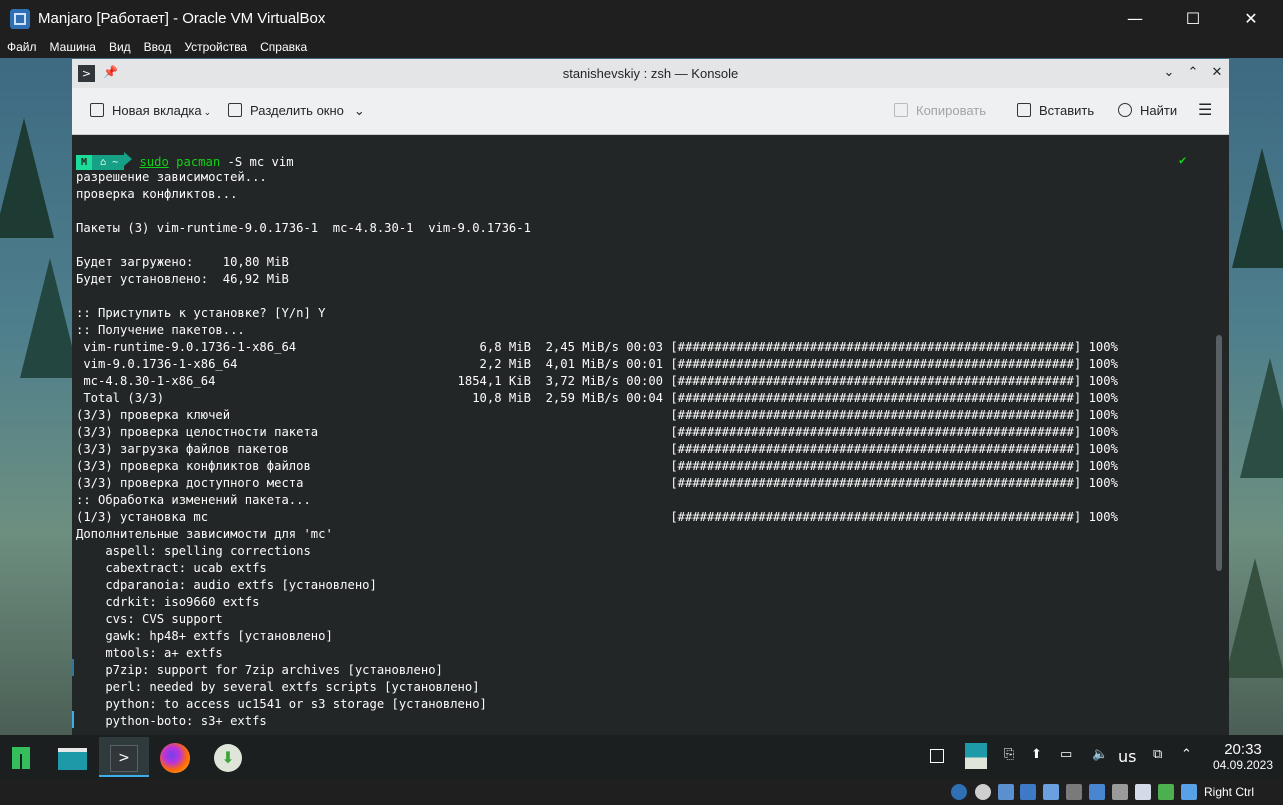 The height and width of the screenshot is (805, 1283). I want to click on file-manager-icon, so click(72, 757).